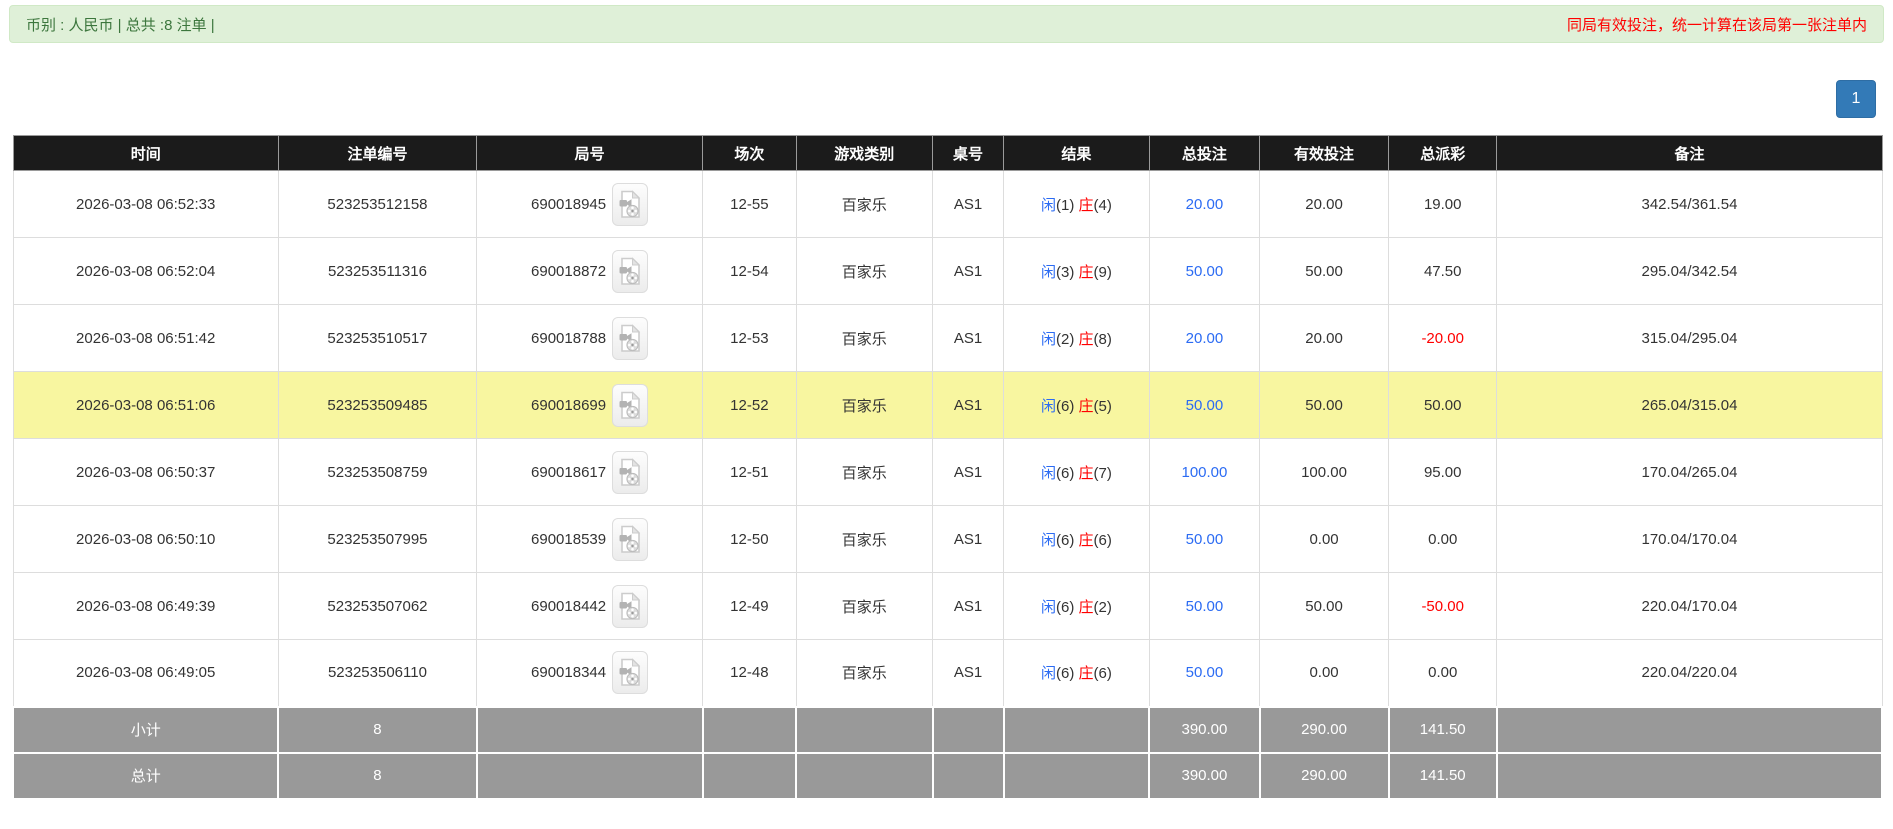  I want to click on cell-bet-id: 523253512158, so click(377, 204).